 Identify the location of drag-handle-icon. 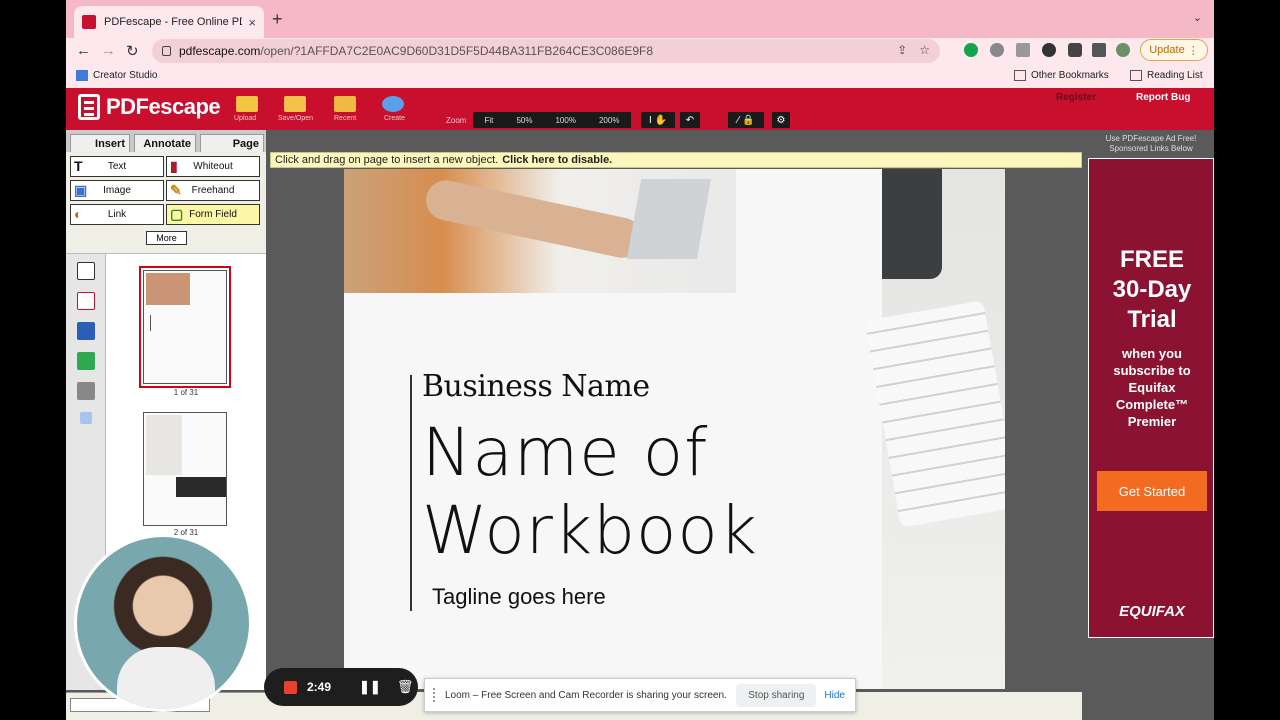
(436, 695).